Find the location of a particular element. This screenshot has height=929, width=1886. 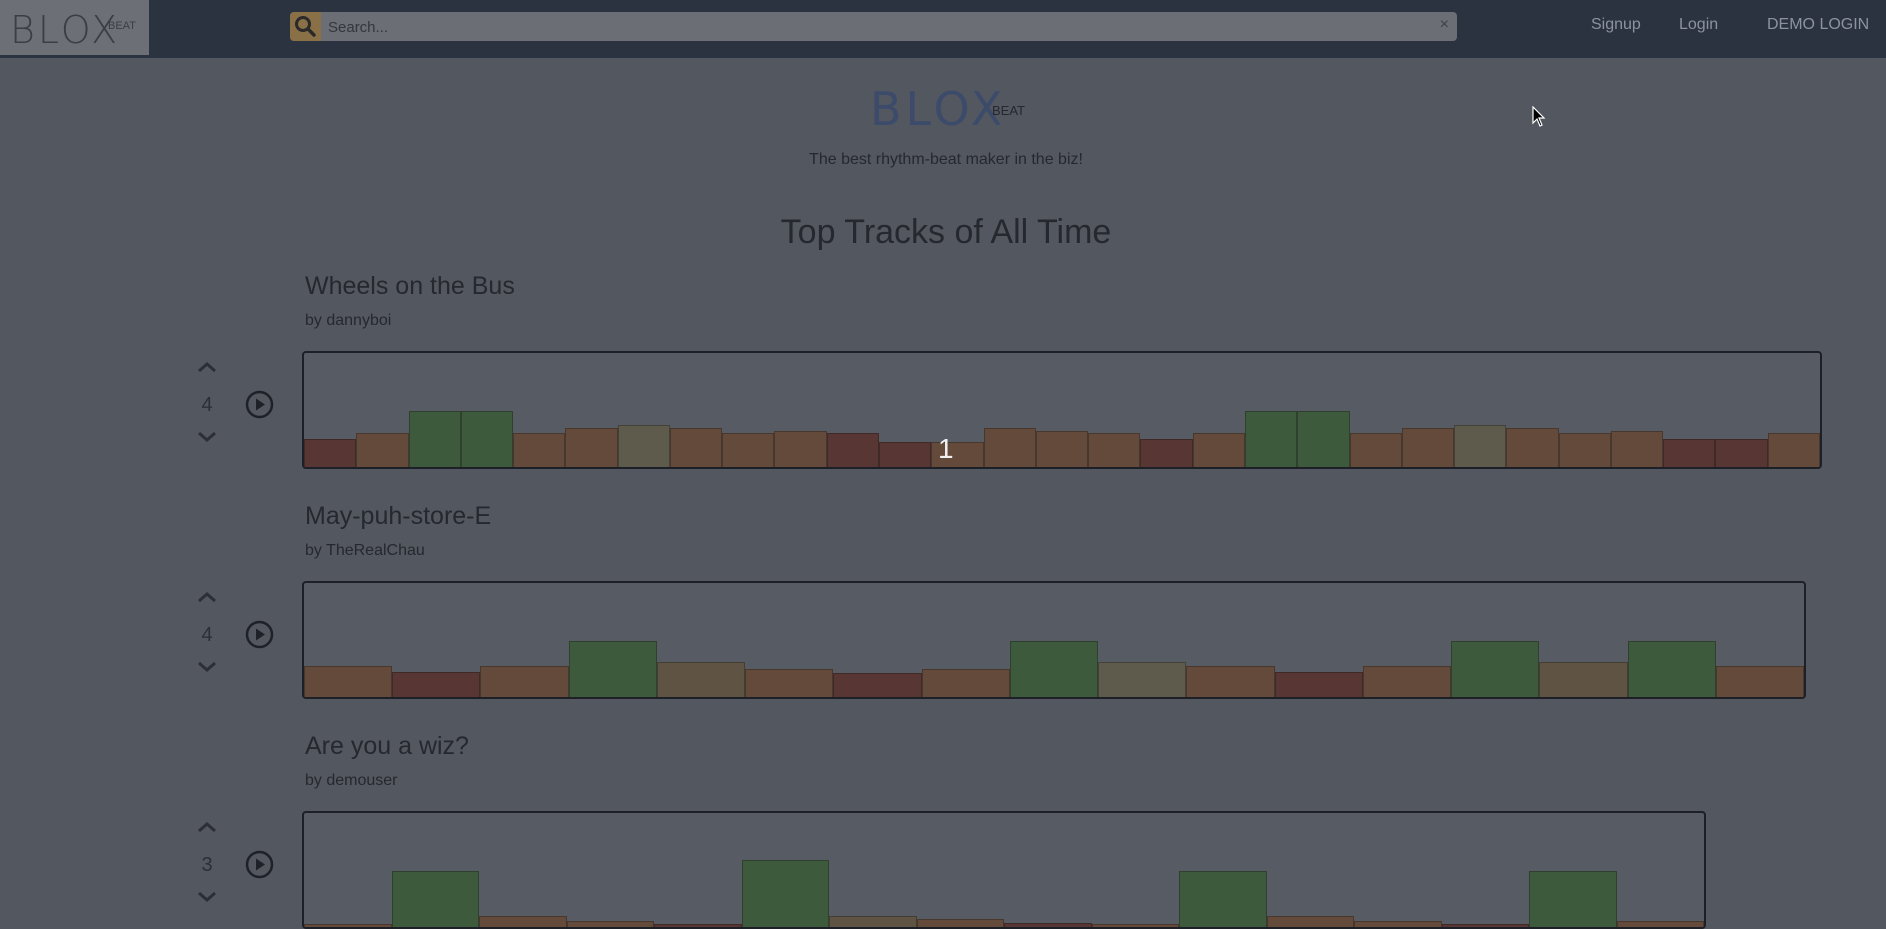

search-input is located at coordinates (878, 27).